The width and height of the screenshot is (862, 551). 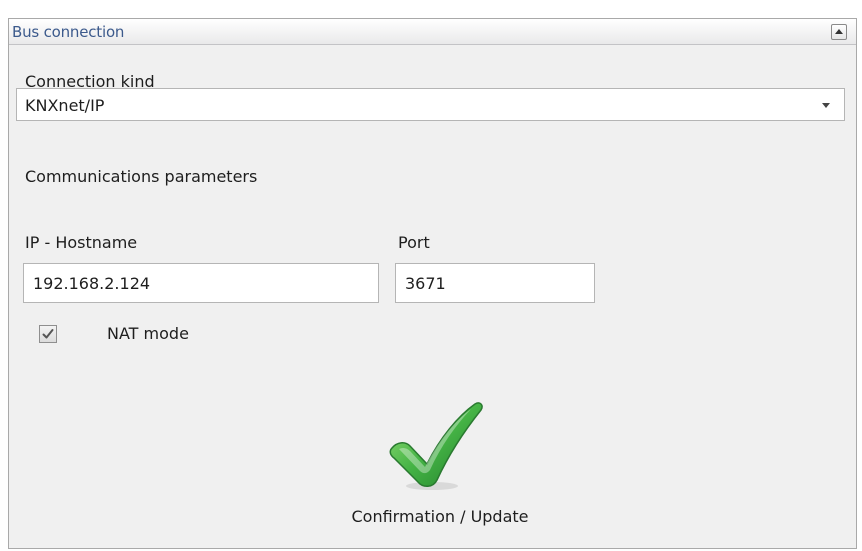 I want to click on nat-mode-checkbox, so click(x=48, y=334).